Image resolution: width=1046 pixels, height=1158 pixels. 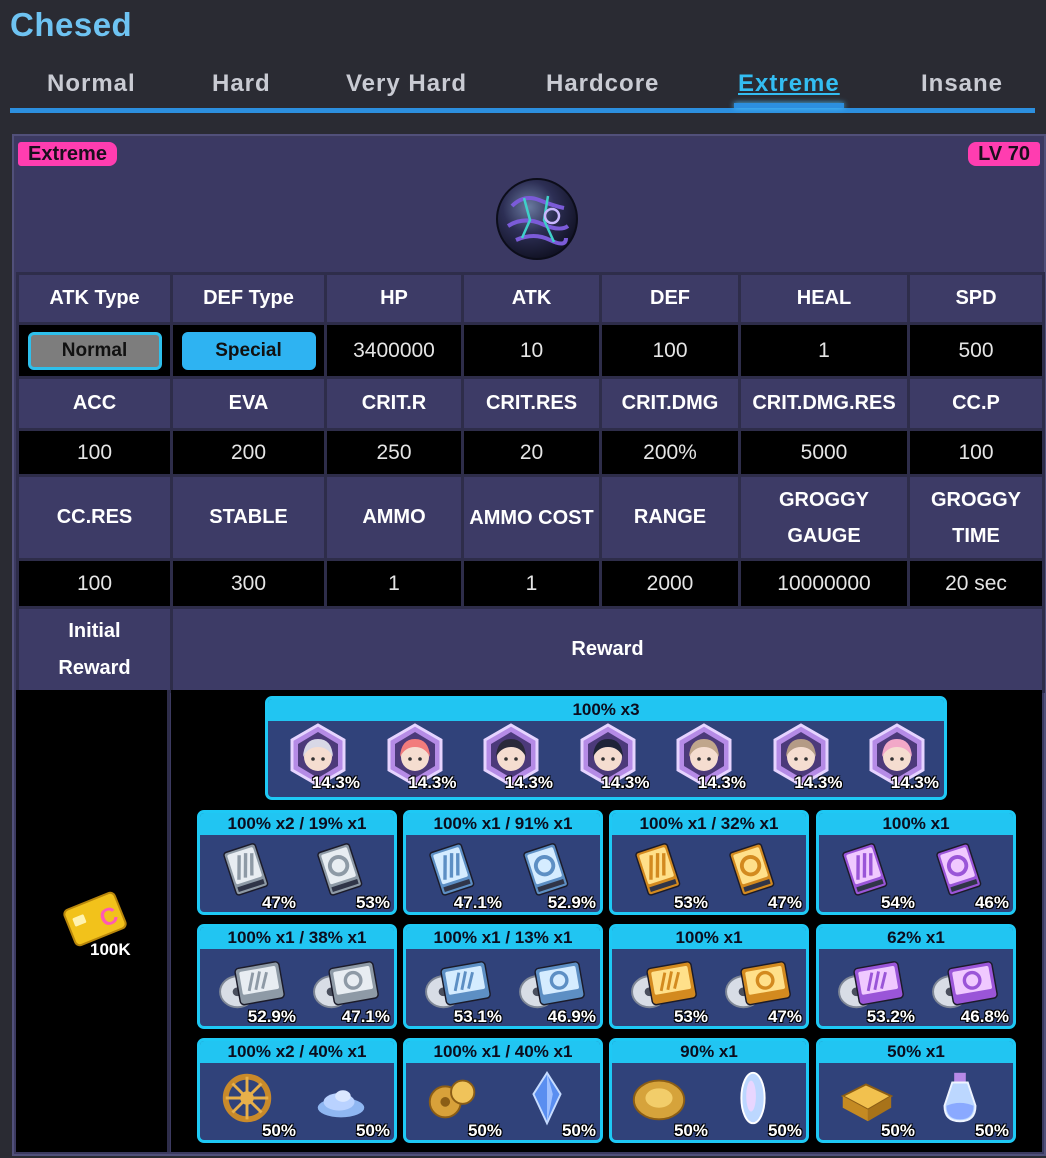 What do you see at coordinates (531, 452) in the screenshot?
I see `value-crit-res: 20` at bounding box center [531, 452].